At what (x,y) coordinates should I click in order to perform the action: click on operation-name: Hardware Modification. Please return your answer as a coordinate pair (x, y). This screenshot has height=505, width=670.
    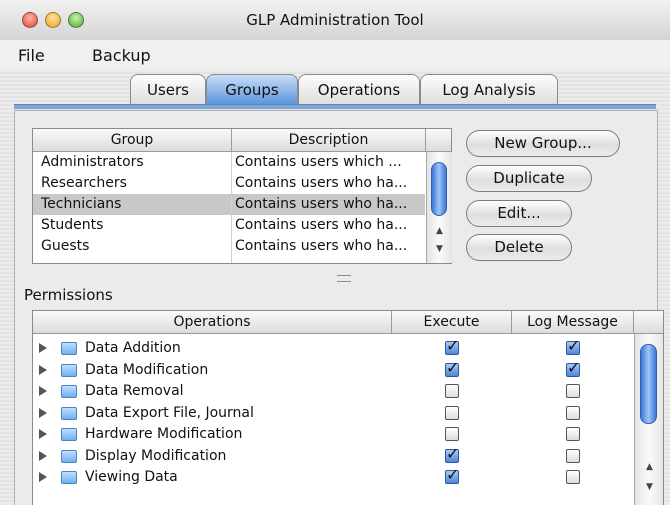
    Looking at the image, I should click on (164, 434).